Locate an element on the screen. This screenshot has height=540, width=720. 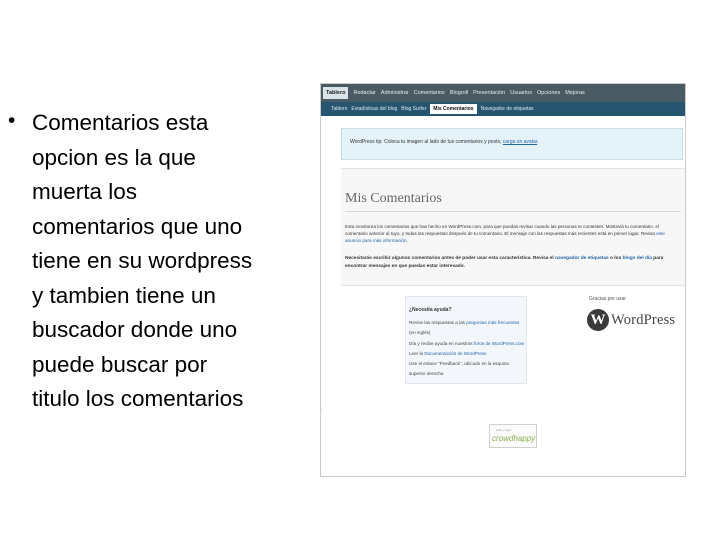
sub-nav-item-navegador-etiquetas: Navegador de etiquetas is located at coordinates (507, 109).